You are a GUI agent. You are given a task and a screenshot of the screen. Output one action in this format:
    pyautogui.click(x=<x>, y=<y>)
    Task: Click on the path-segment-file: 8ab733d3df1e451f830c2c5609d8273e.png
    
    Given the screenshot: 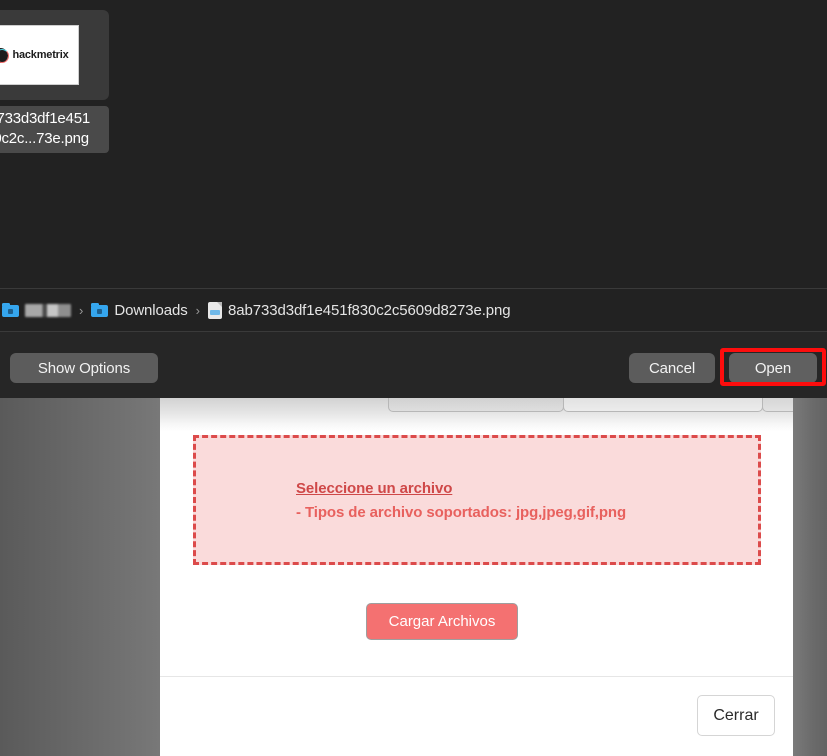 What is the action you would take?
    pyautogui.click(x=359, y=310)
    